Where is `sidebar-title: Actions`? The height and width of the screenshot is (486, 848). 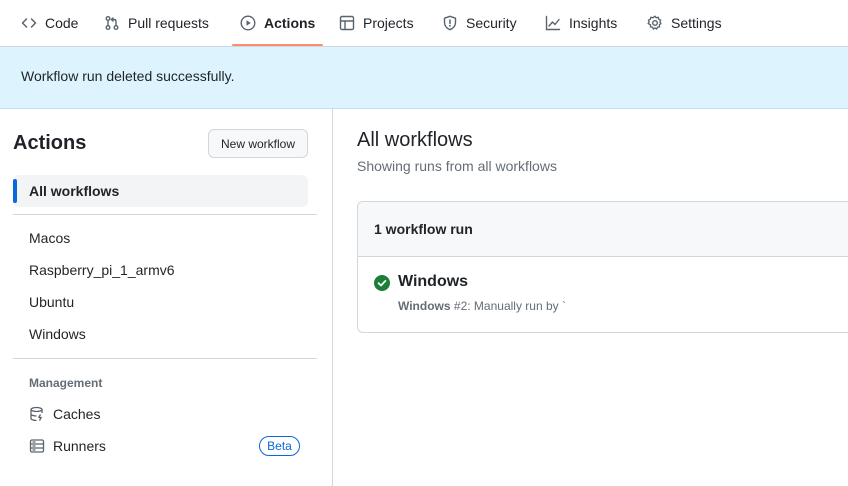 sidebar-title: Actions is located at coordinates (50, 143).